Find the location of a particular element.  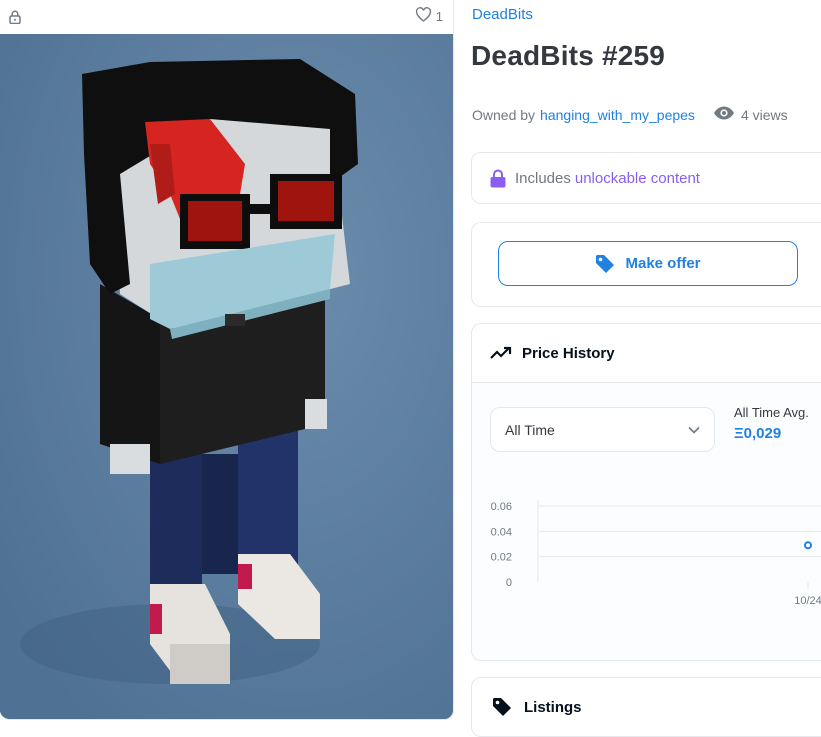

owner-link: hanging_with_my_pepes is located at coordinates (617, 115).